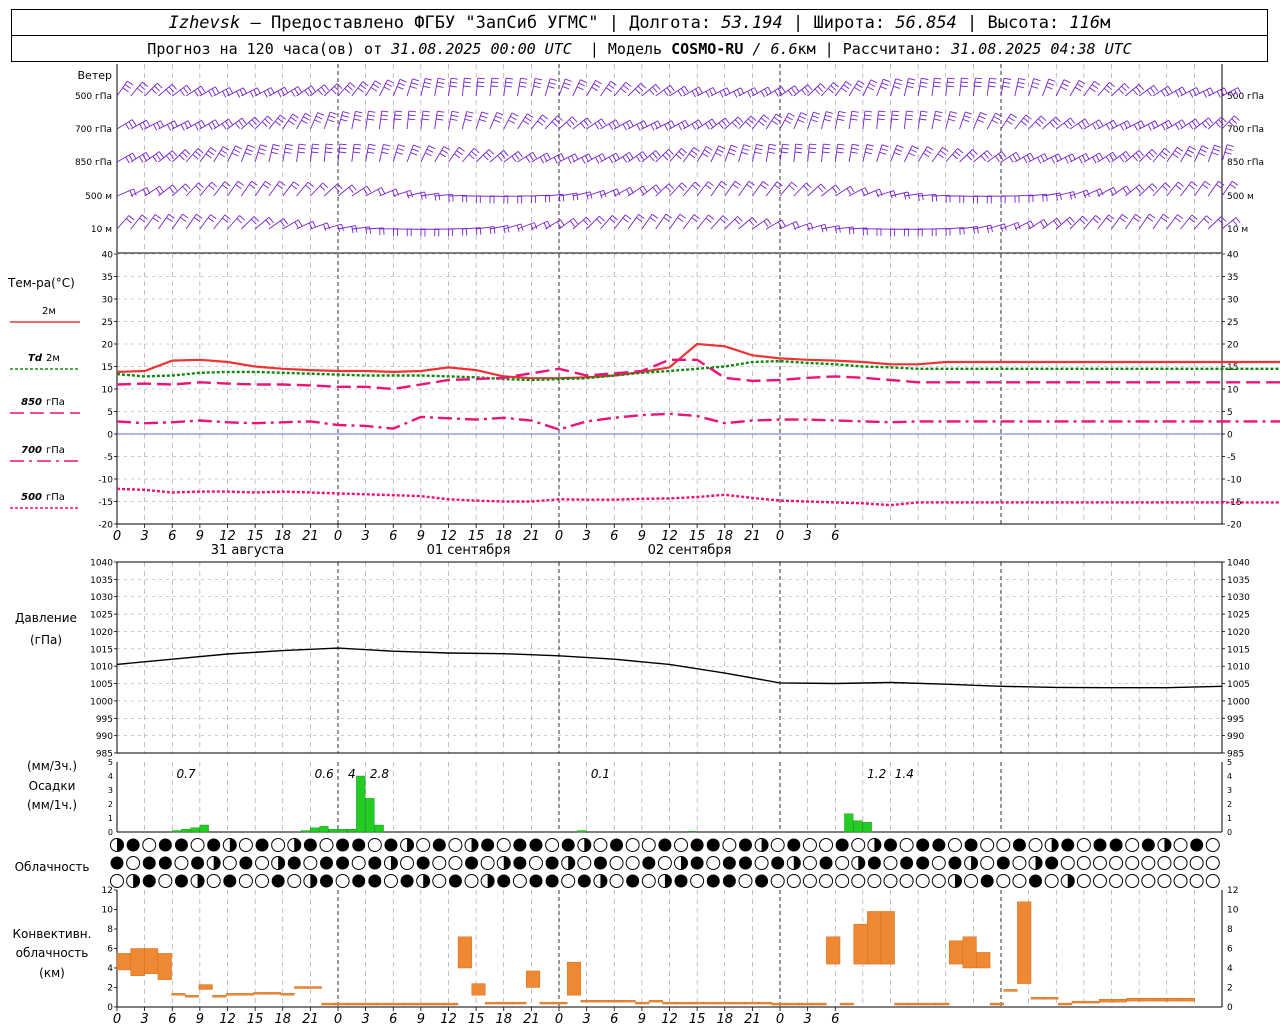 The width and height of the screenshot is (1280, 1024). Describe the element at coordinates (110, 804) in the screenshot. I see `precip-tick-label-left: 2` at that location.